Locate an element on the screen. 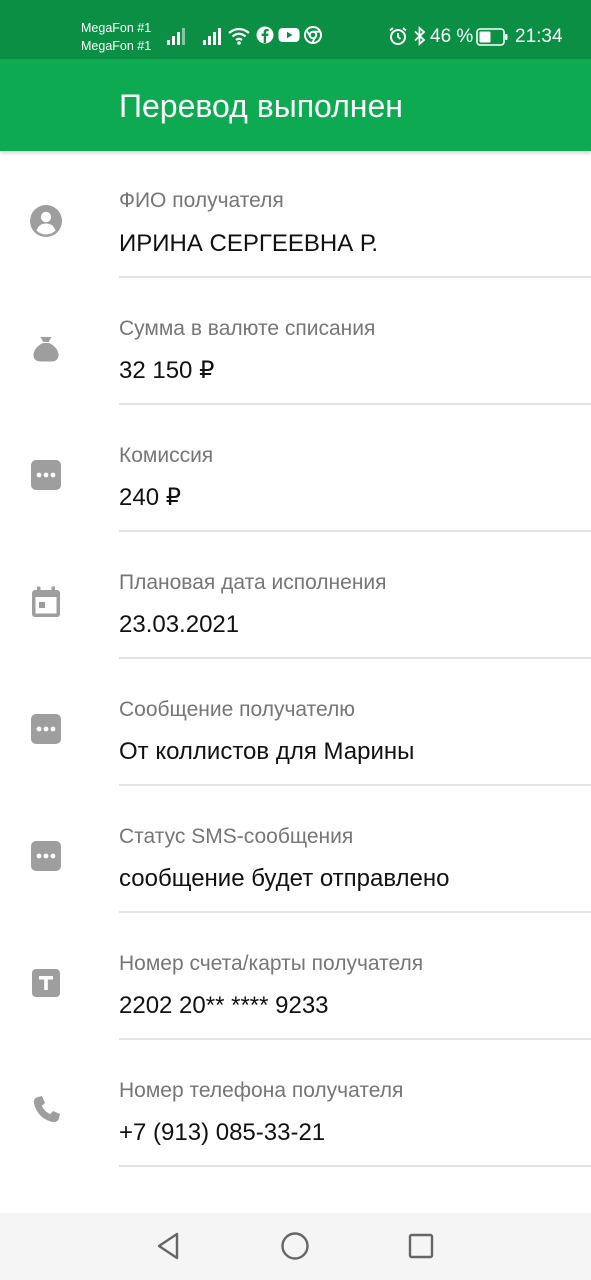  wifi-icon is located at coordinates (239, 36).